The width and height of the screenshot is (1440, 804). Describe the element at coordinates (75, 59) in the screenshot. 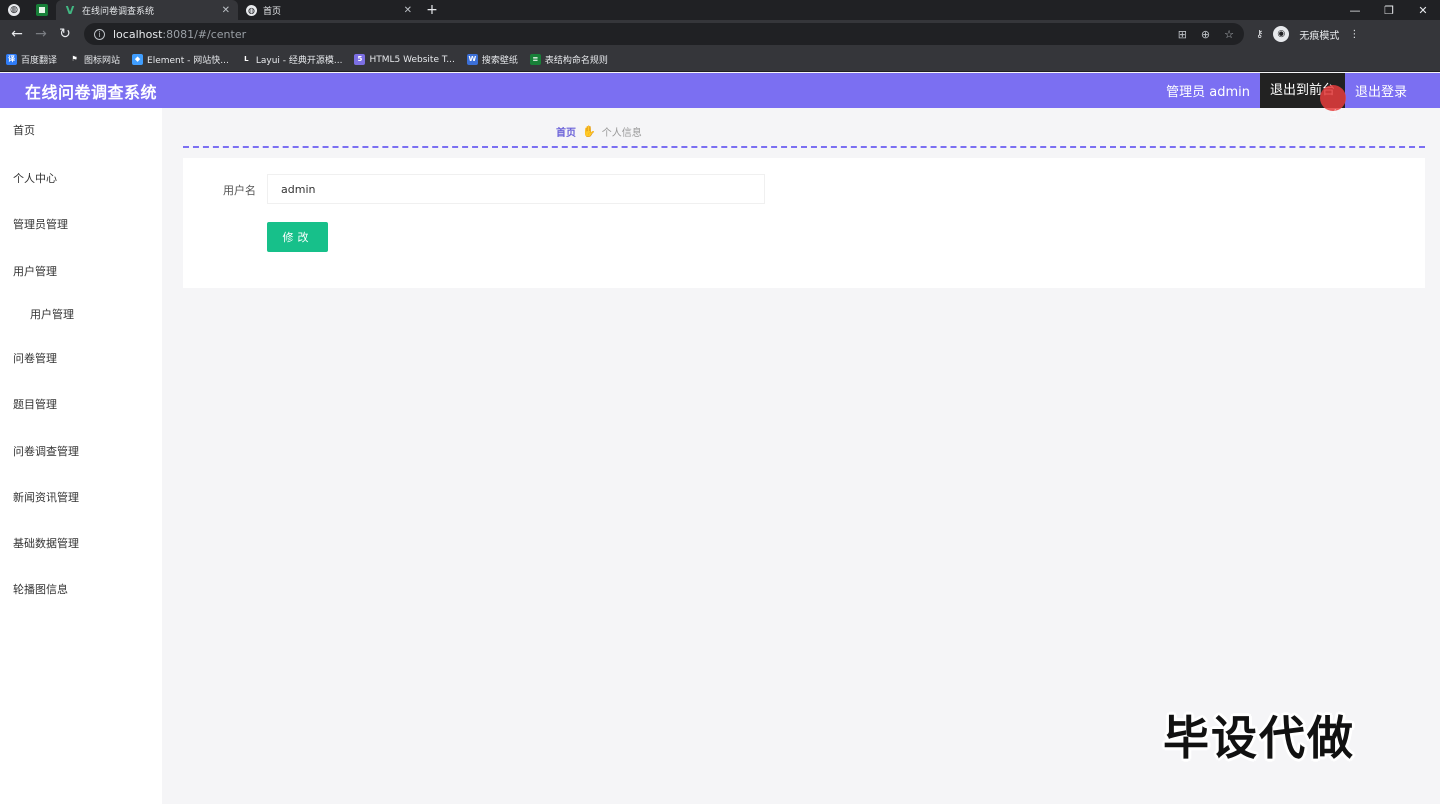

I see `flag-icon: ⚑` at that location.